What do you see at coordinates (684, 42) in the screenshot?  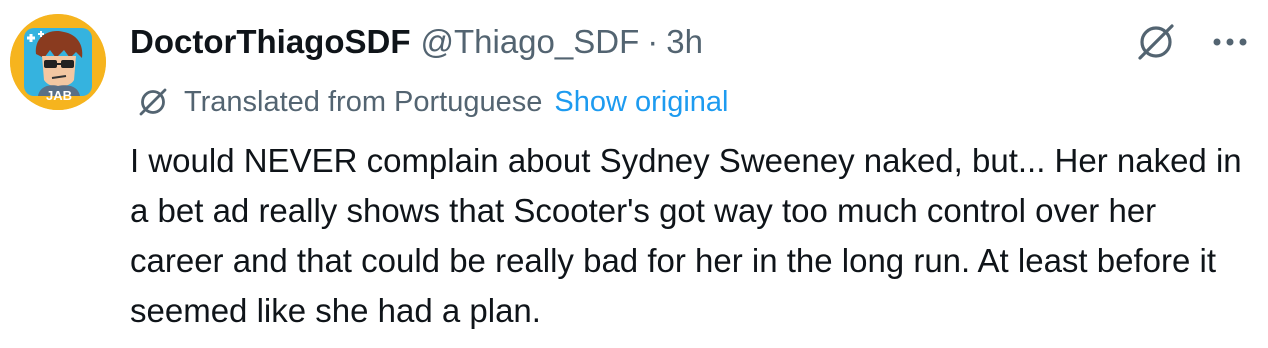 I see `timestamp: 3h` at bounding box center [684, 42].